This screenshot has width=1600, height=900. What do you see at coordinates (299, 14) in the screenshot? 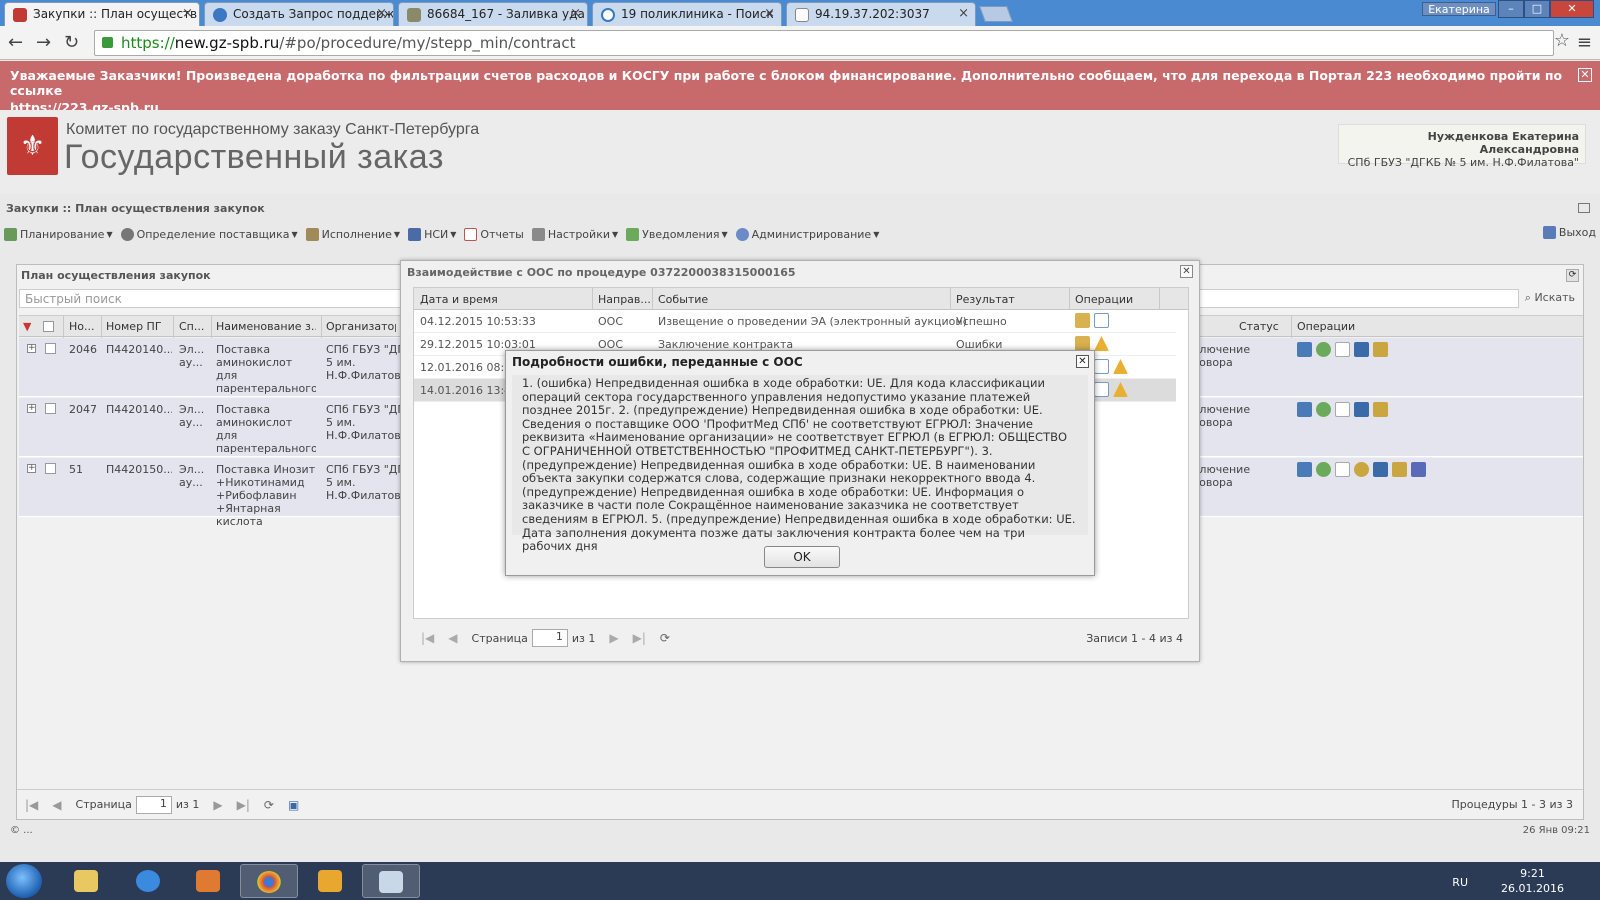
I see `browser-tab-2: Создать Запрос поддерж ×` at bounding box center [299, 14].